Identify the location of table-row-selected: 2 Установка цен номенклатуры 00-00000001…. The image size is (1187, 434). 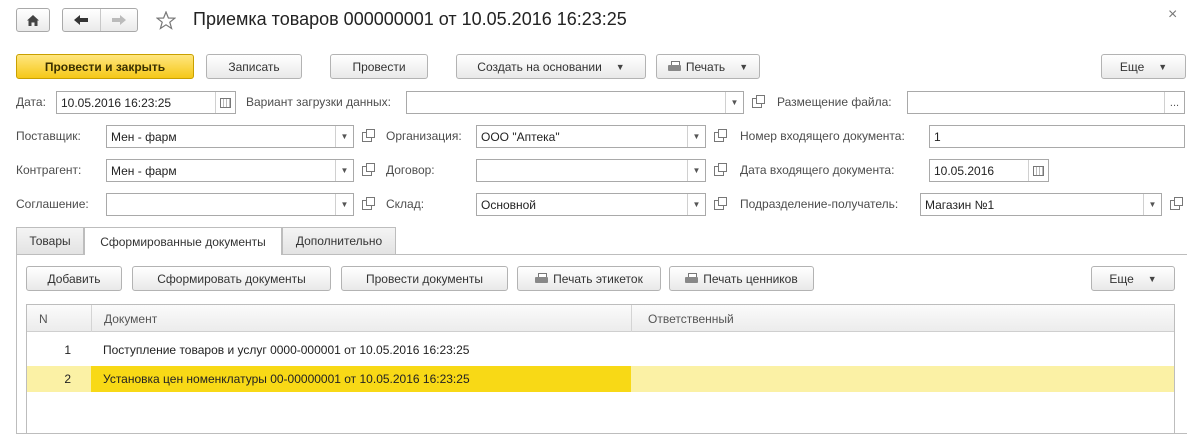
(600, 379).